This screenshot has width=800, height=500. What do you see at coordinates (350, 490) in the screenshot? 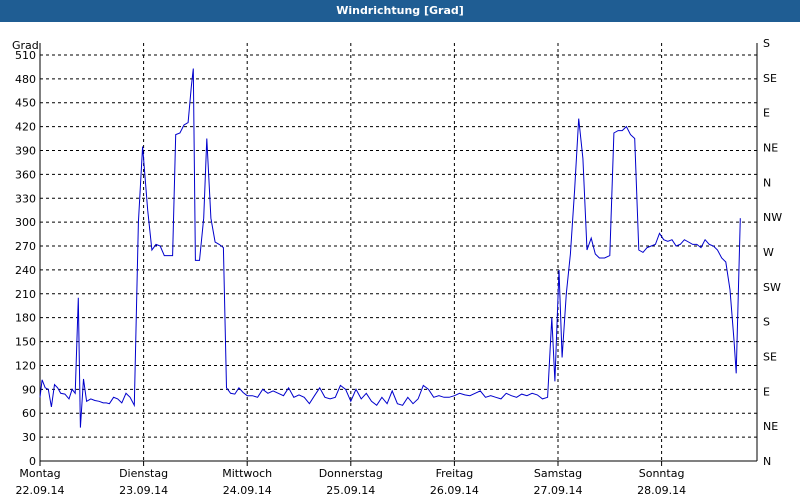
I see `x-tick-date: 25.09.14` at bounding box center [350, 490].